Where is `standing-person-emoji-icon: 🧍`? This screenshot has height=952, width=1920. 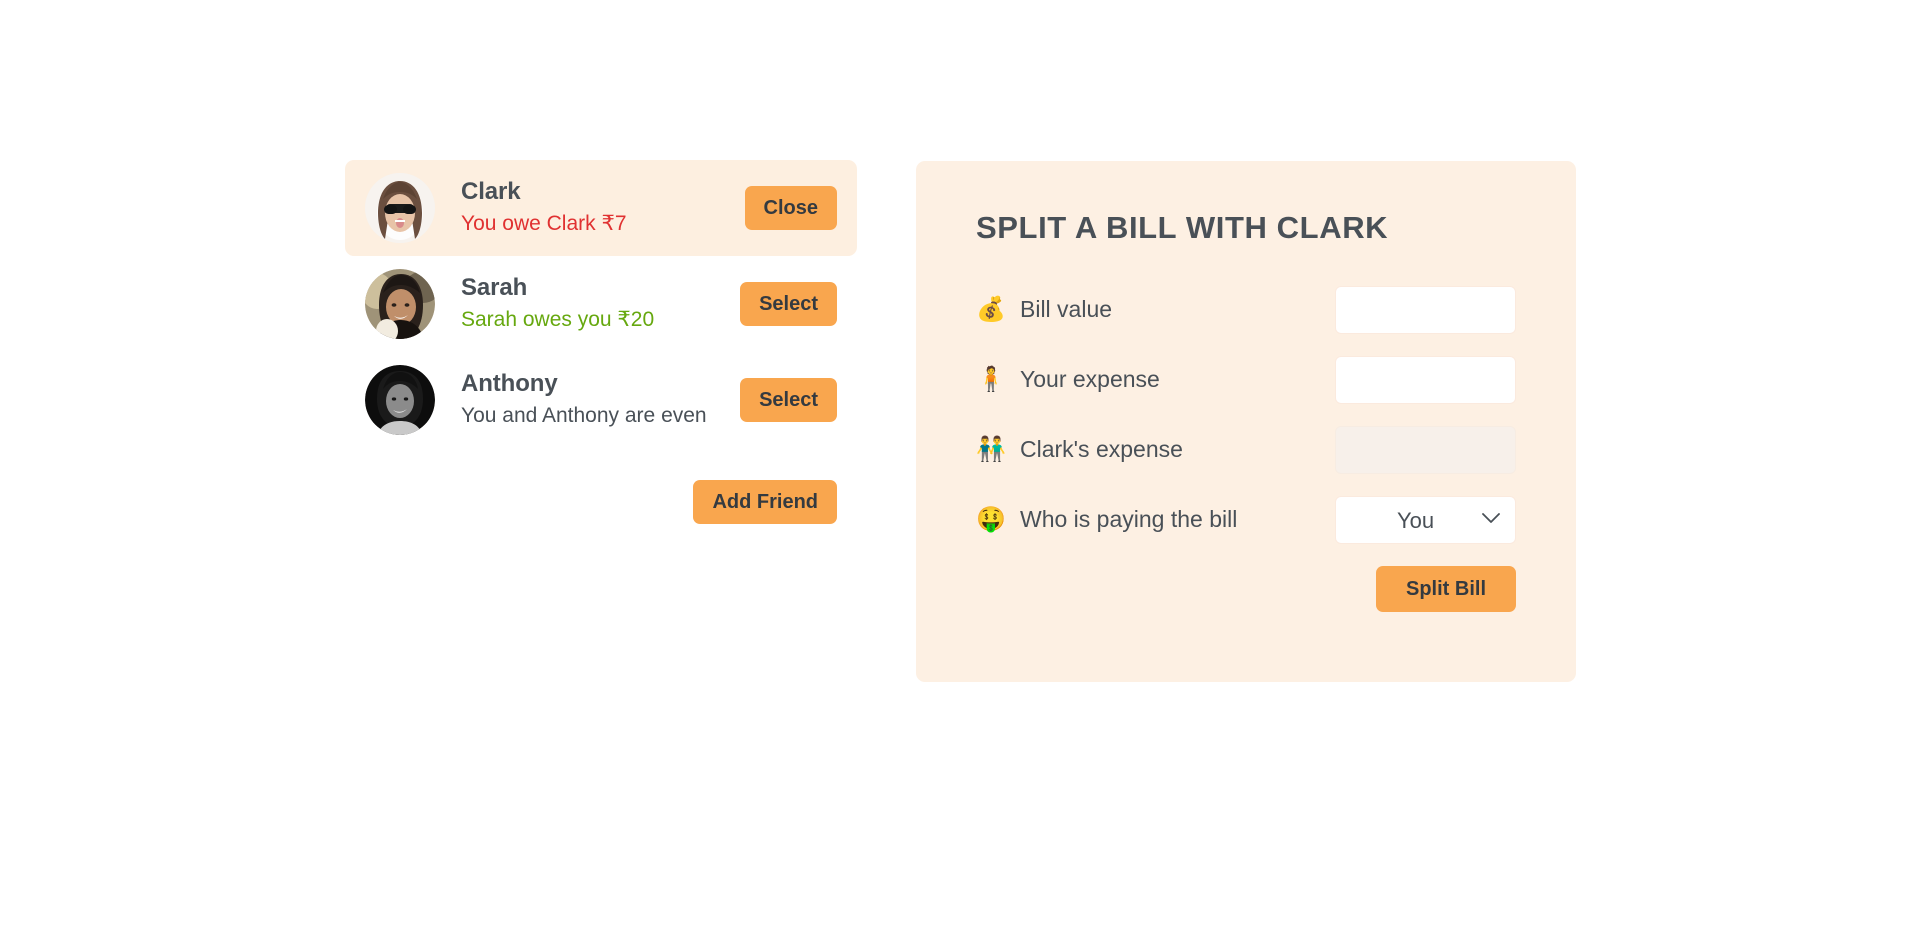
standing-person-emoji-icon: 🧍 is located at coordinates (991, 380).